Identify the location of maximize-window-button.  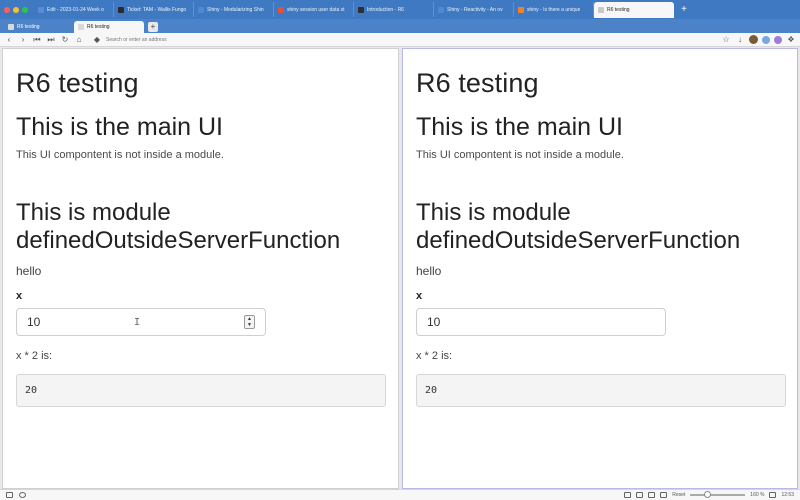
(25, 9).